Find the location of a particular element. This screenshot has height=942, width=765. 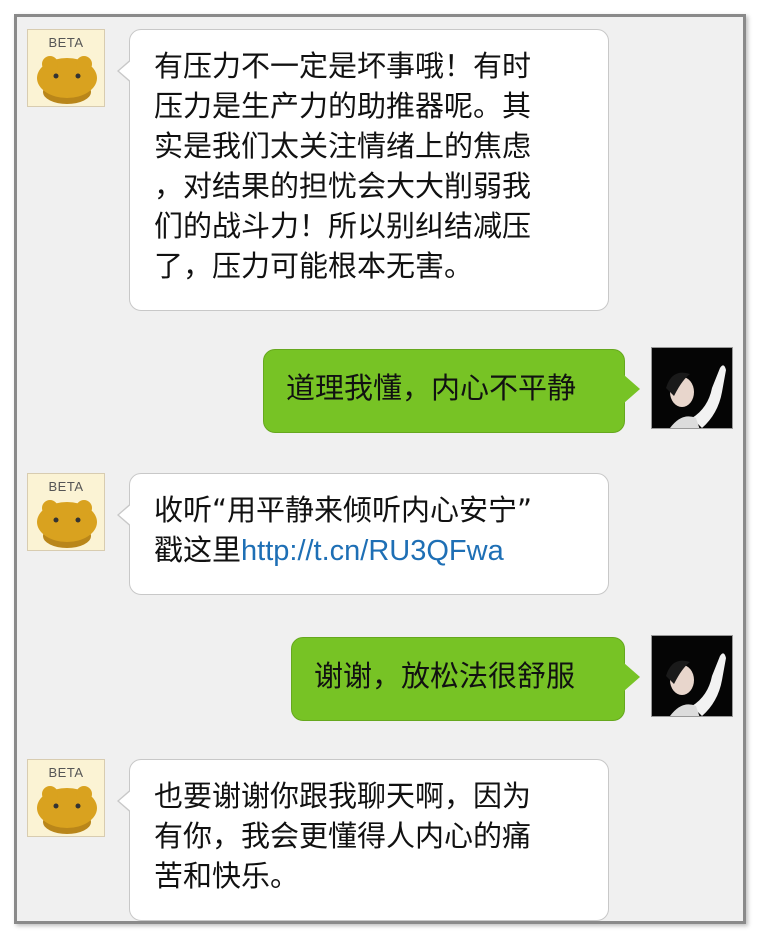

user-message-bubble: 谢谢，放松法很舒服 is located at coordinates (458, 679).